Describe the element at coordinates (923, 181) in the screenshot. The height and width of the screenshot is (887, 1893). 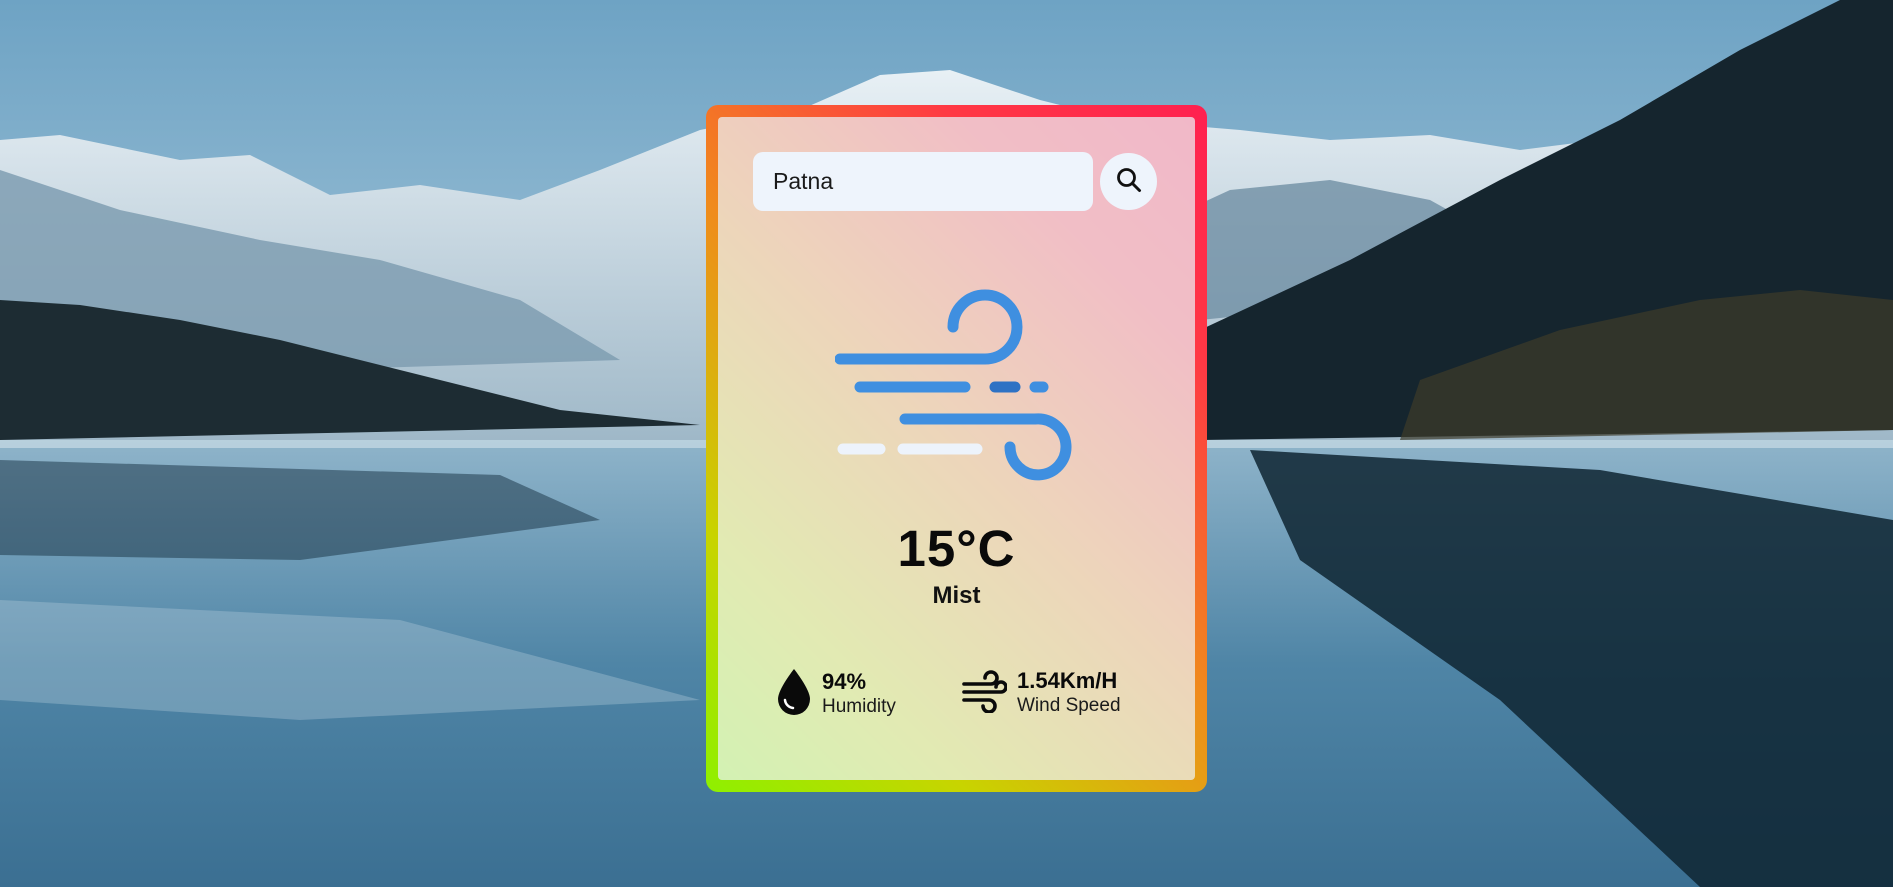
I see `city-search-input` at that location.